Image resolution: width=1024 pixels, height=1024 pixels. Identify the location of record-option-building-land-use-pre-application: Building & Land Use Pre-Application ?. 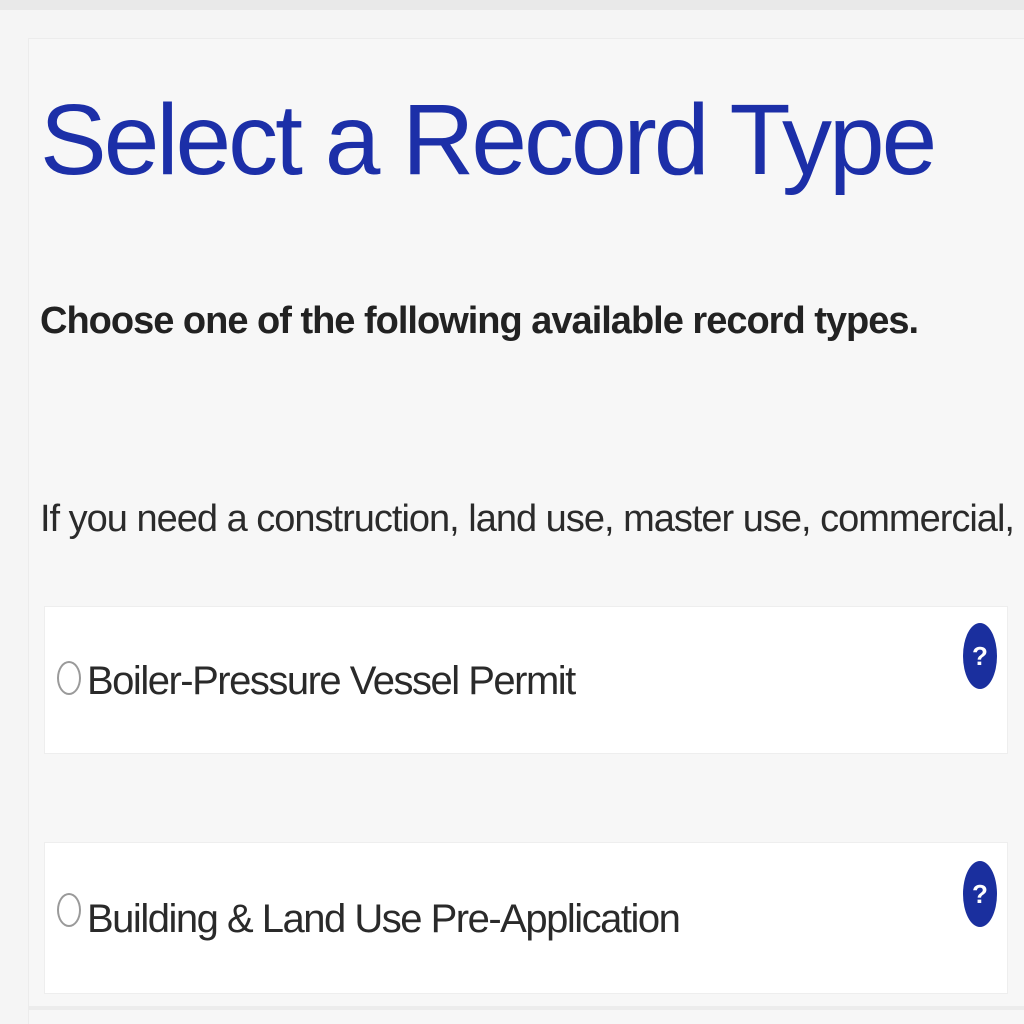
(526, 918).